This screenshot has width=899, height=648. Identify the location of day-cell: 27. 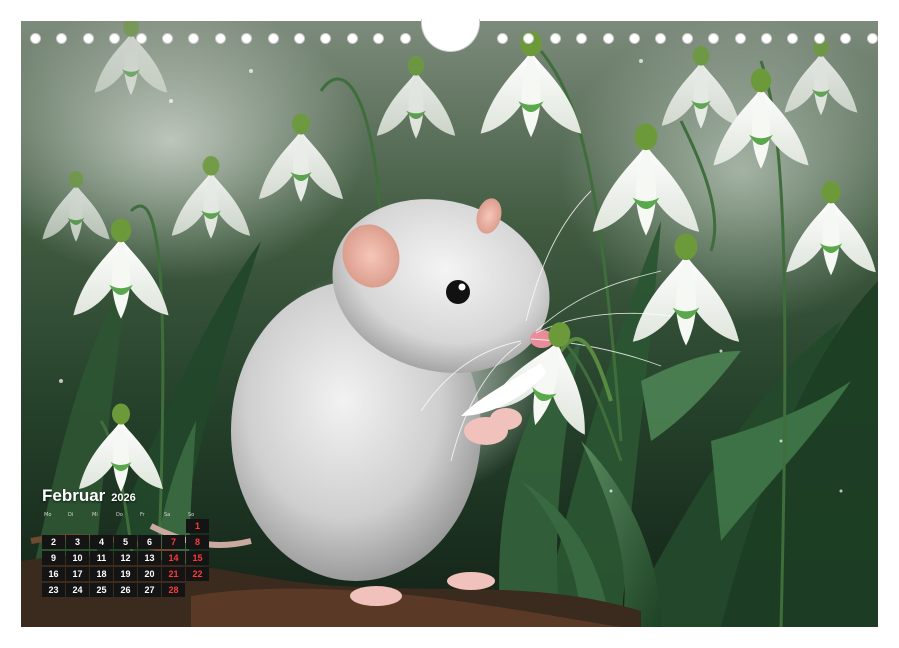
(149, 590).